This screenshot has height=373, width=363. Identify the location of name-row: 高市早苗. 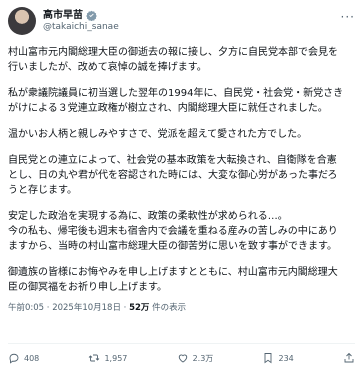
(81, 16).